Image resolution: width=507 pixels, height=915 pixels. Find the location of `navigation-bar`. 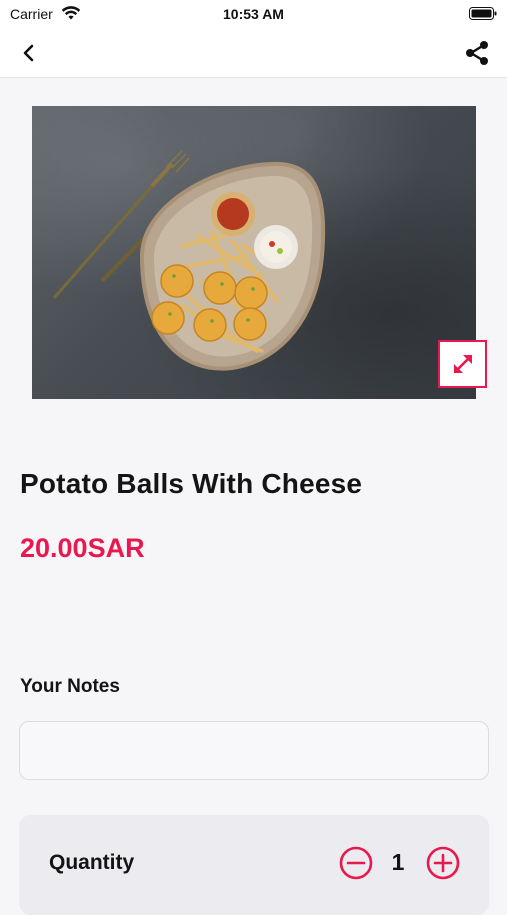

navigation-bar is located at coordinates (253, 53).